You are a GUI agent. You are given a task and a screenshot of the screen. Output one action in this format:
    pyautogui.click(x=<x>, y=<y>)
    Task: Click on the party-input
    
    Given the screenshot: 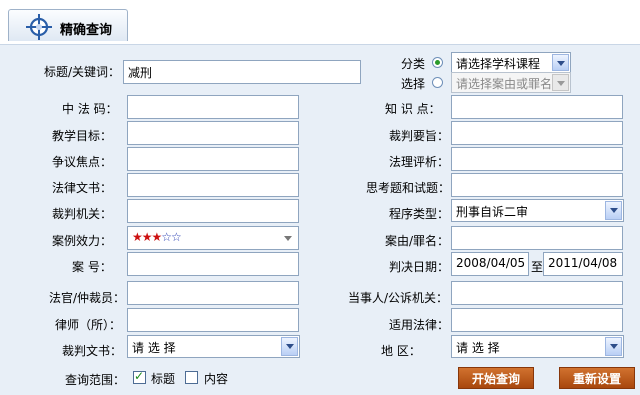 What is the action you would take?
    pyautogui.click(x=537, y=293)
    